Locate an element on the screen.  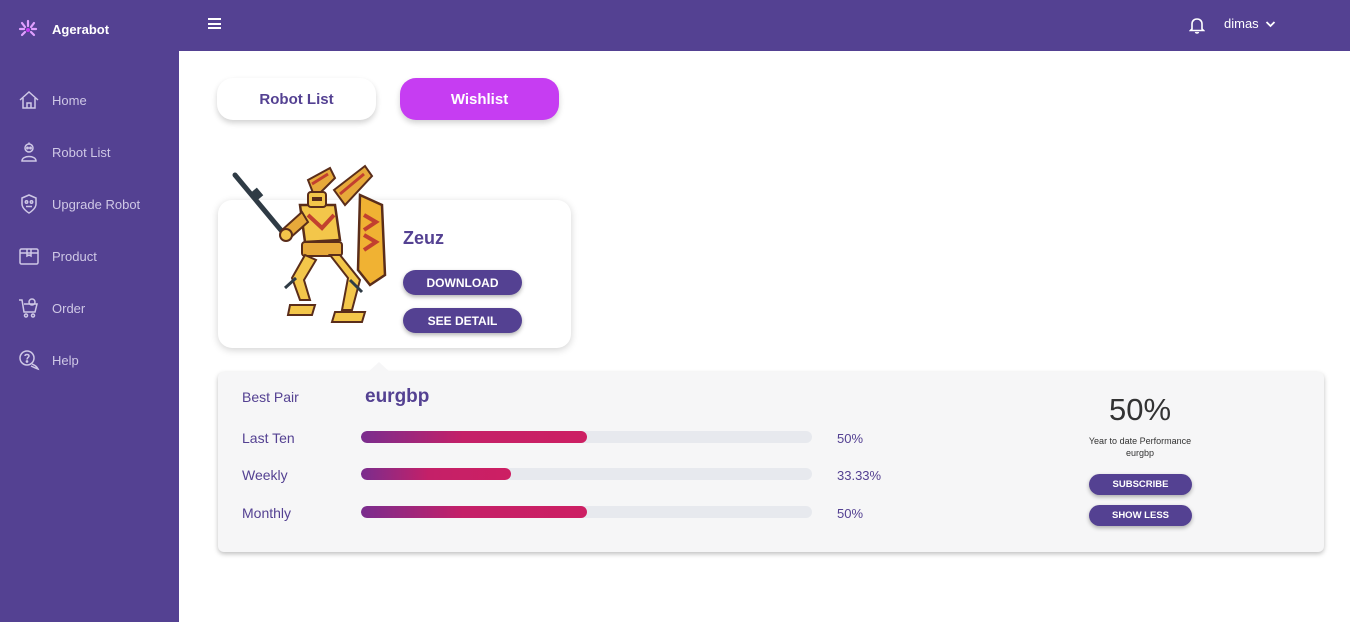
sidebar-item-label: Order is located at coordinates (69, 308).